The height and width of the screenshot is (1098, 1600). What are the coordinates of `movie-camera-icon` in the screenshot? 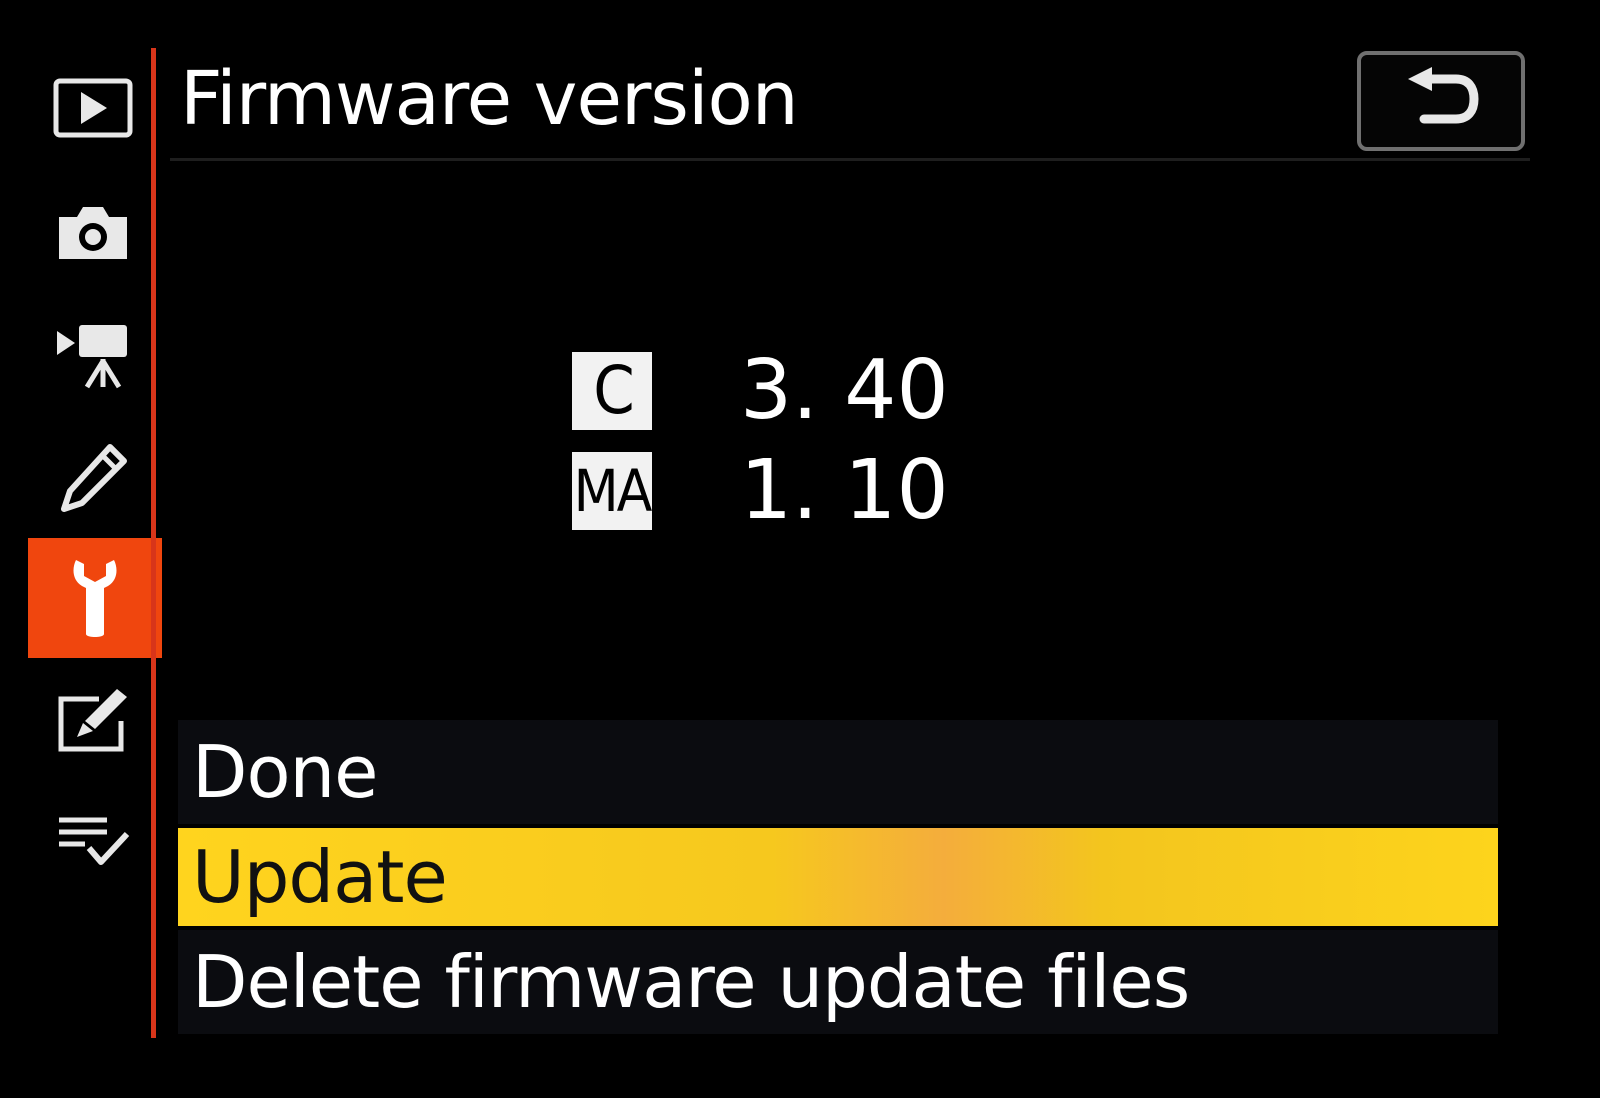 It's located at (93, 356).